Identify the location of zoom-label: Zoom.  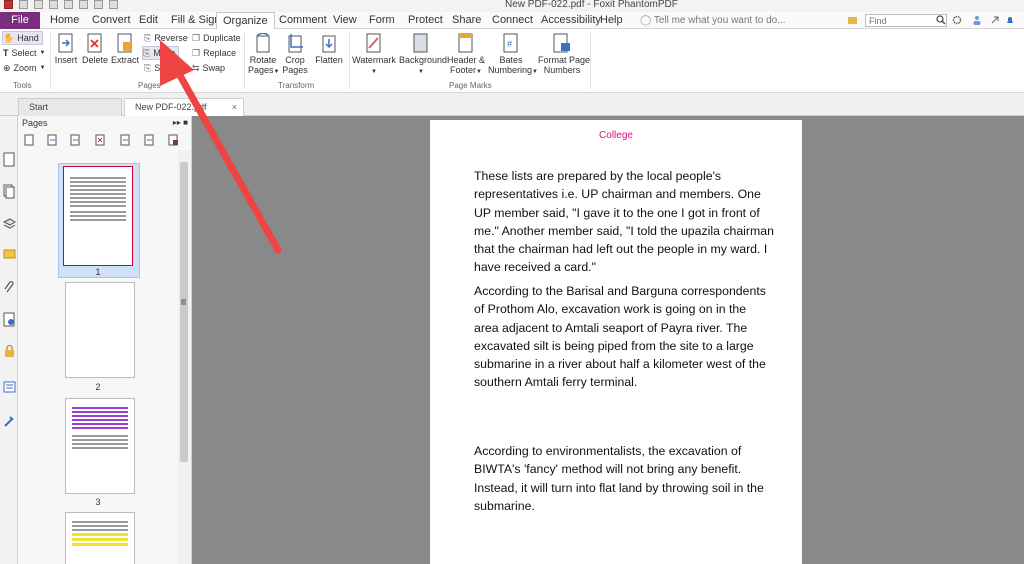
(25, 68).